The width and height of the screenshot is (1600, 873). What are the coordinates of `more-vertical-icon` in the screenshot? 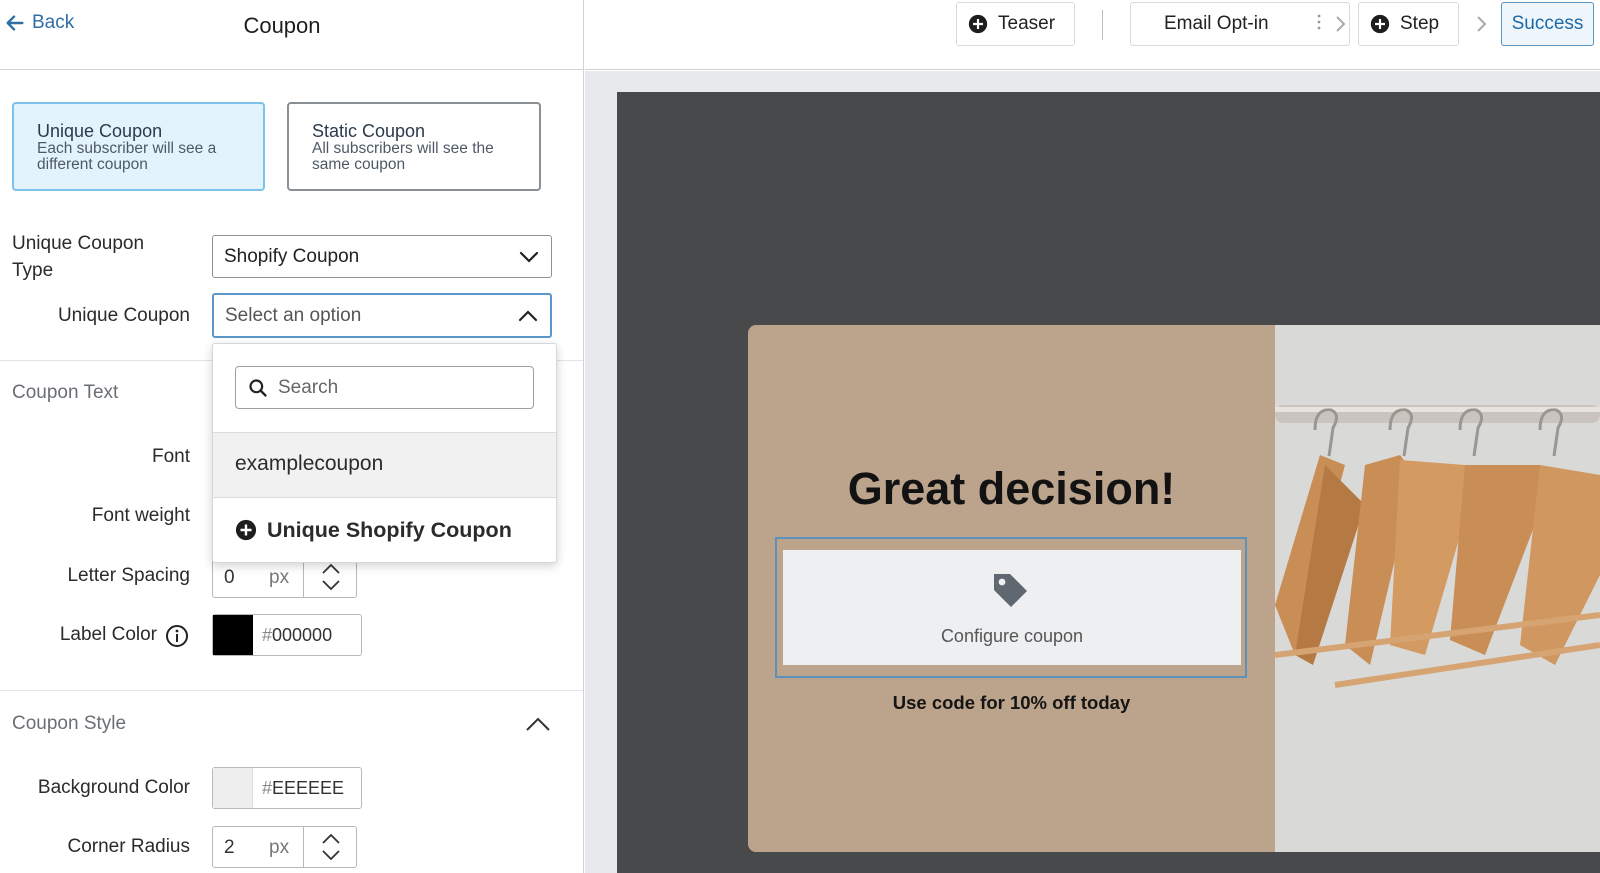 It's located at (1319, 22).